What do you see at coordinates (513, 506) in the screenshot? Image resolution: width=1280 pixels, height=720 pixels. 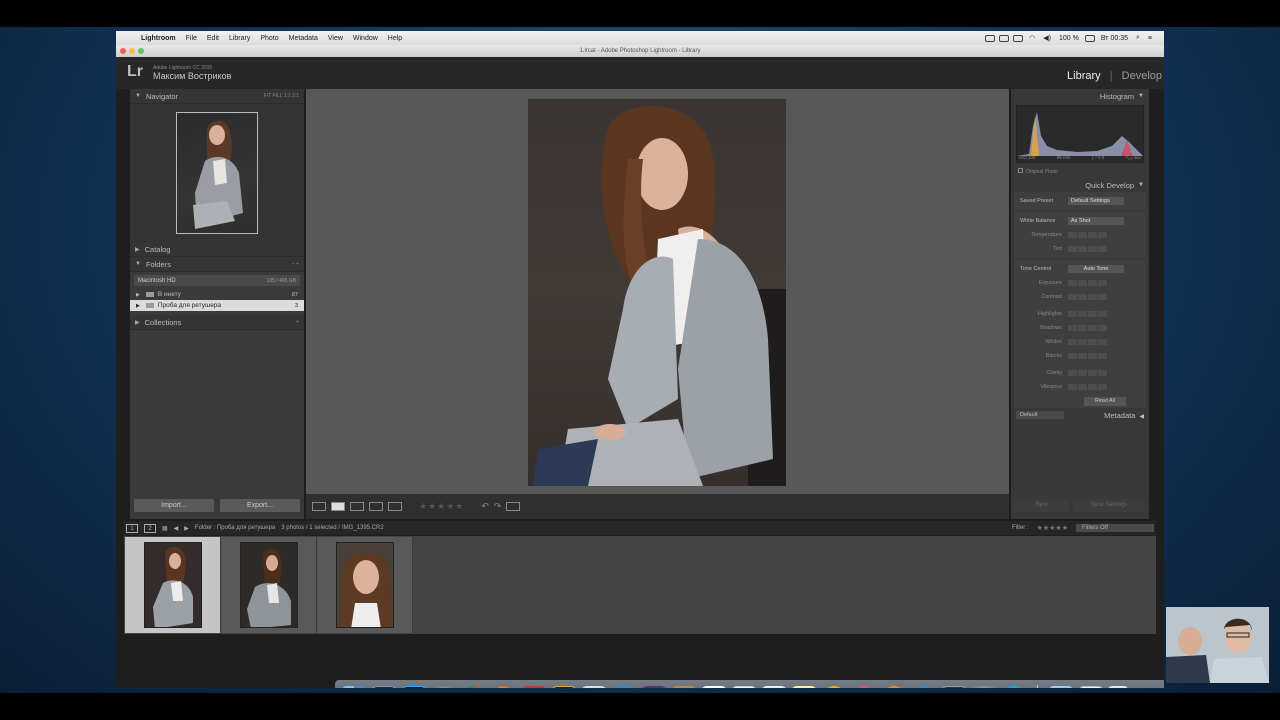 I see `slideshow-icon` at bounding box center [513, 506].